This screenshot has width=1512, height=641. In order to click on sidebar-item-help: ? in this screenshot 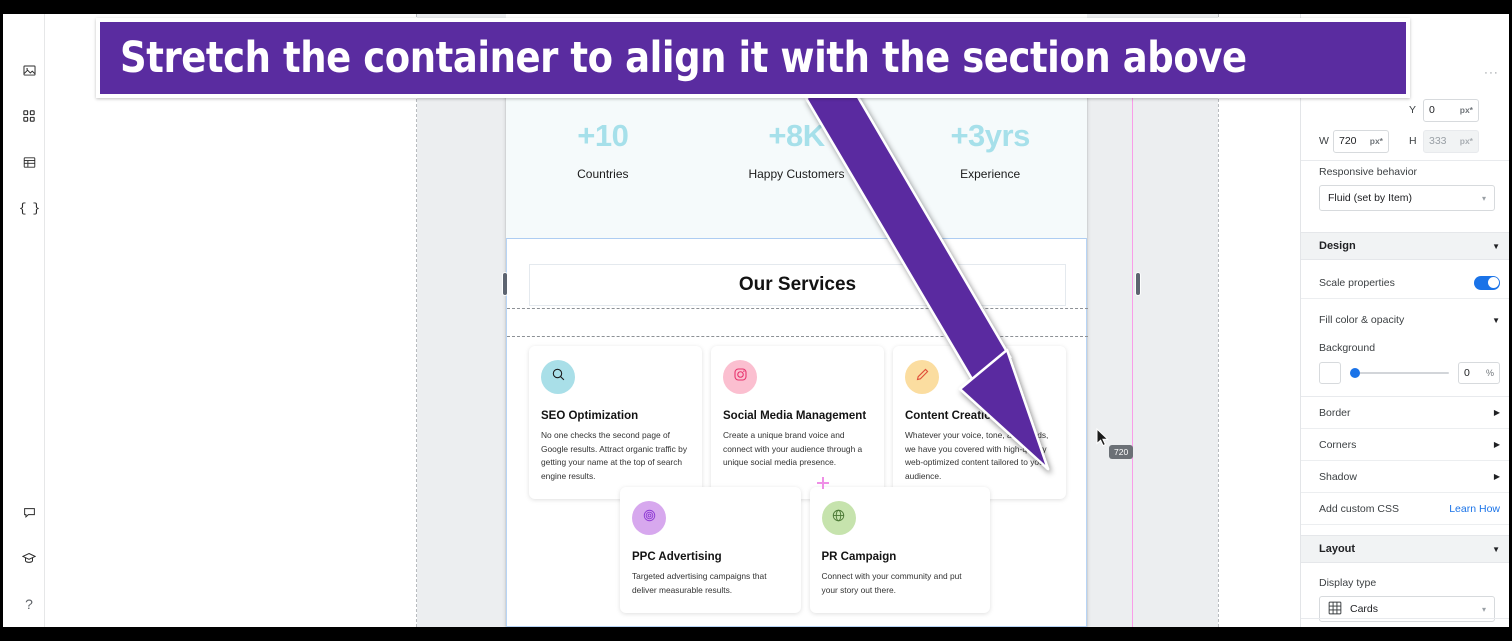, I will do `click(29, 604)`.